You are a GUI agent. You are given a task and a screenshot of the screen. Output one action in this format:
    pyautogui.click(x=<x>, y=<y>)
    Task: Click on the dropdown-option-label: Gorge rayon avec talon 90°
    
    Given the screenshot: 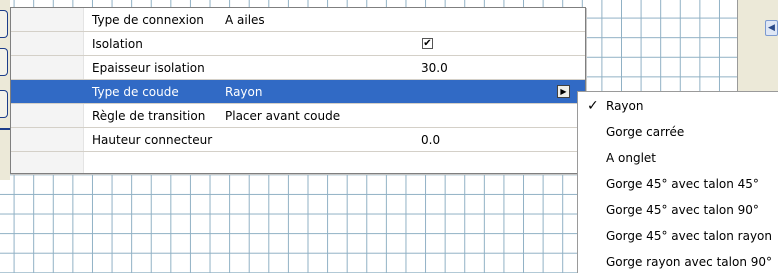 What is the action you would take?
    pyautogui.click(x=689, y=262)
    